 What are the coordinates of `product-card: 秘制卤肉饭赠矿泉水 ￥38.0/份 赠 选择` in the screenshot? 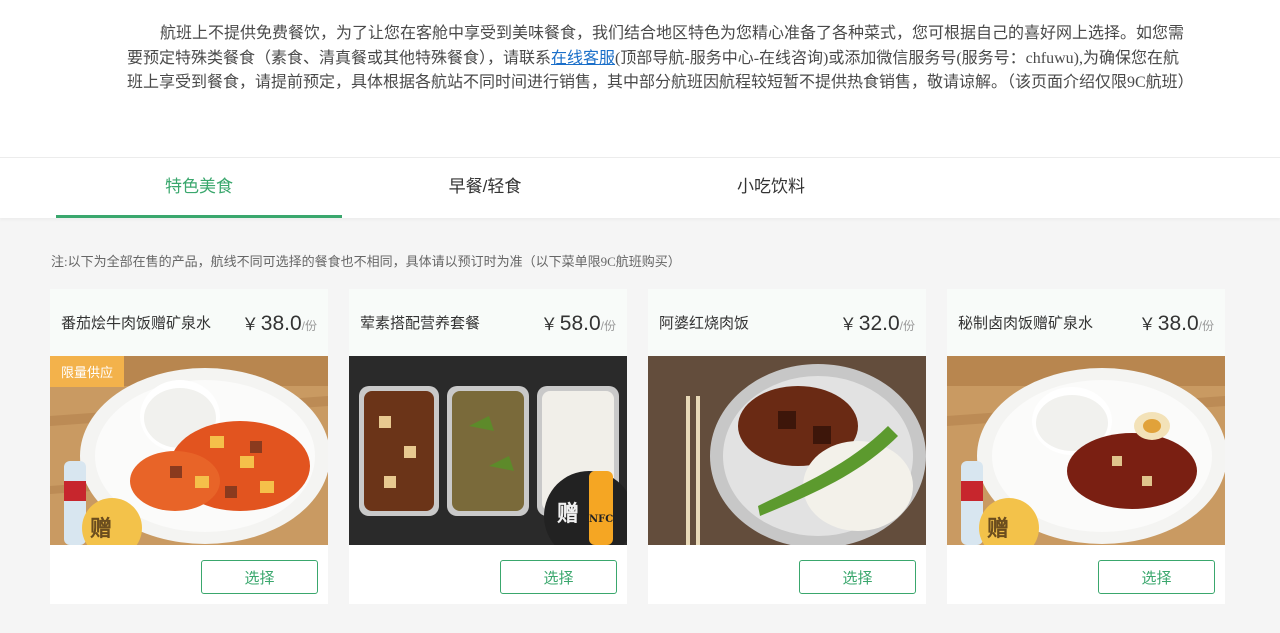 It's located at (1086, 446).